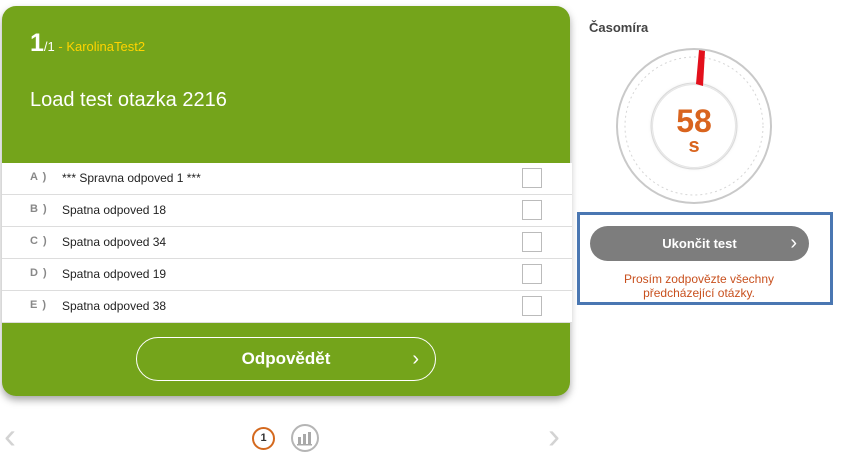  I want to click on timer-title: Časomíra, so click(619, 27).